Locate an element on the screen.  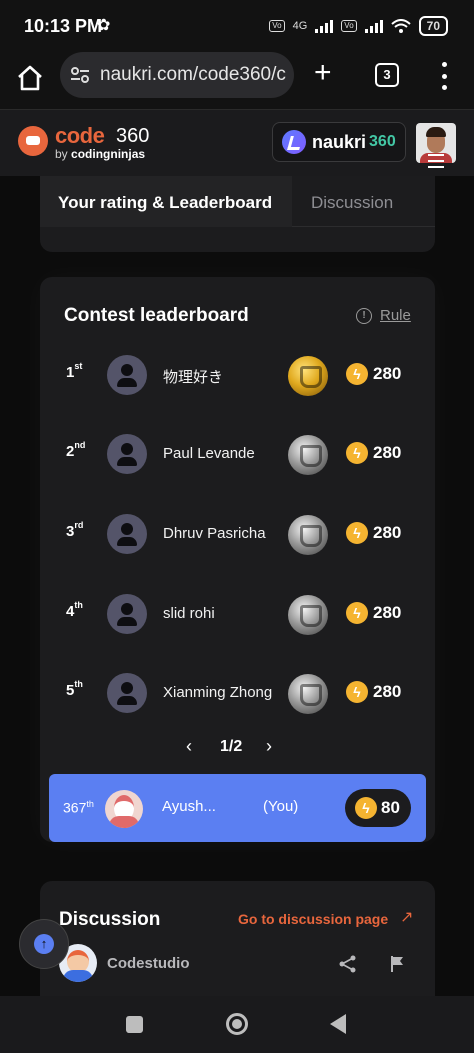
logo-brand: codingninjas is located at coordinates (108, 154).